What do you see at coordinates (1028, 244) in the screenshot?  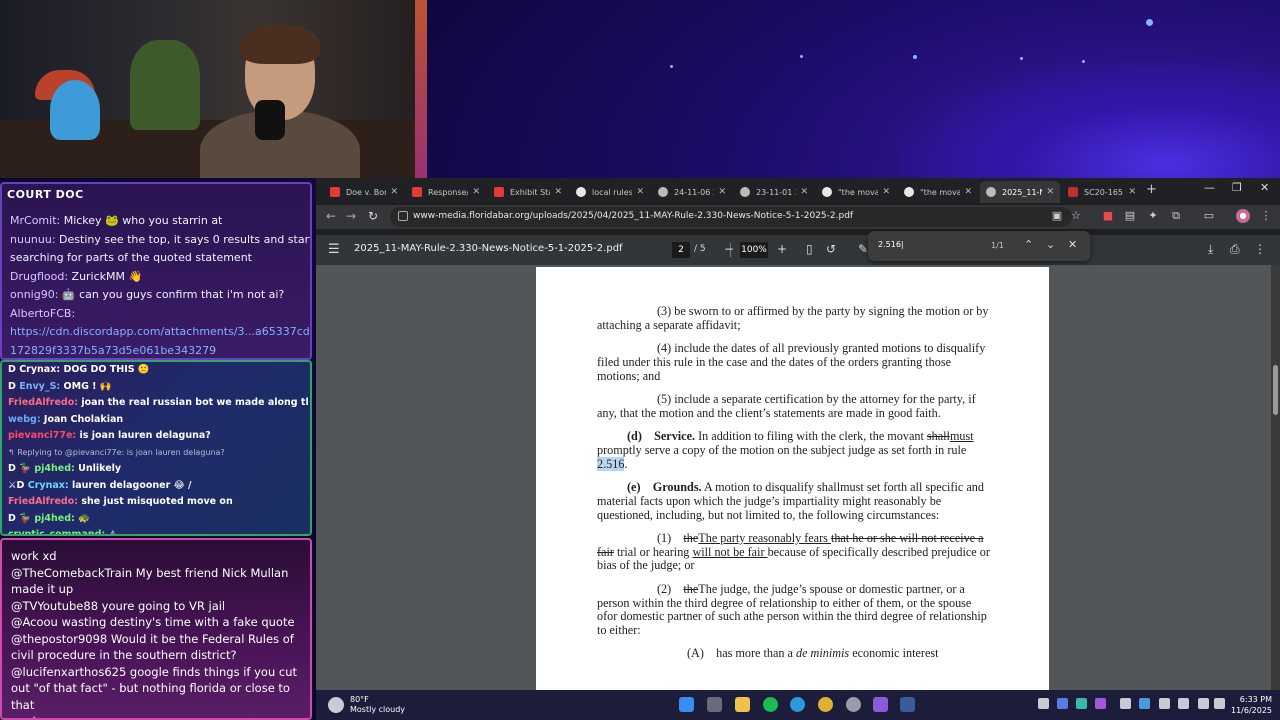 I see `find-previous-button: ⌃` at bounding box center [1028, 244].